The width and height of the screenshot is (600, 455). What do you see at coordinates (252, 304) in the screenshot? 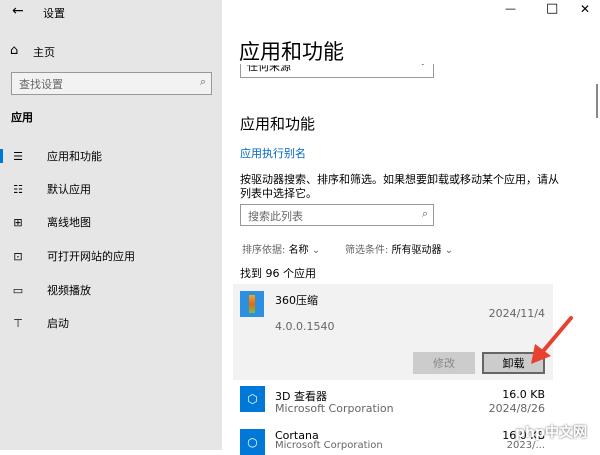
I see `archive-app-icon` at bounding box center [252, 304].